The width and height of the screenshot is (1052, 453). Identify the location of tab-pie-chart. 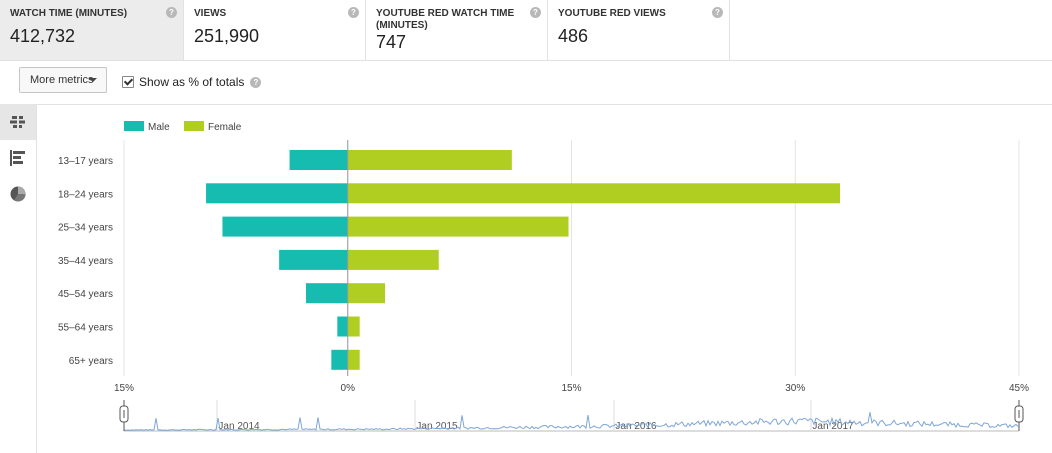
(18, 194).